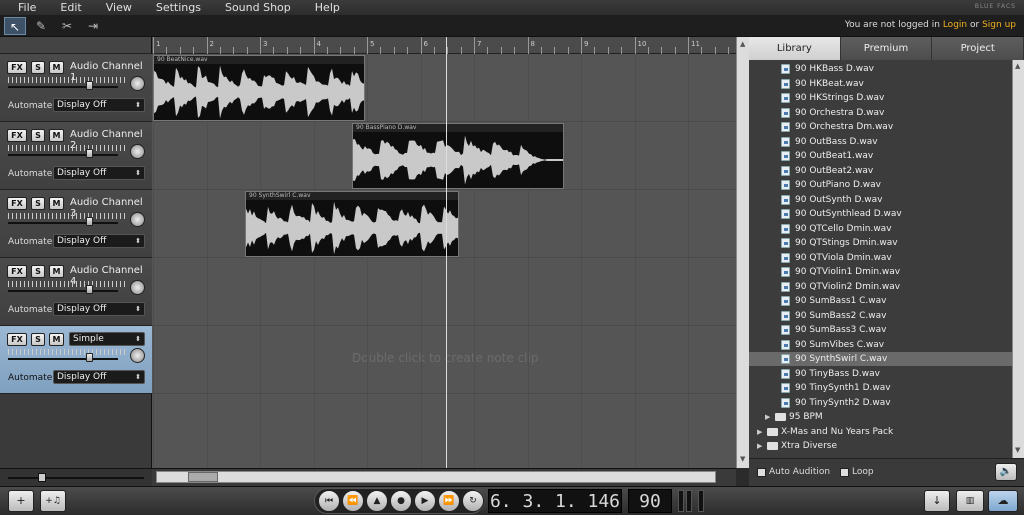 Image resolution: width=1024 pixels, height=515 pixels. What do you see at coordinates (742, 459) in the screenshot?
I see `scroll-down-icon: ▼` at bounding box center [742, 459].